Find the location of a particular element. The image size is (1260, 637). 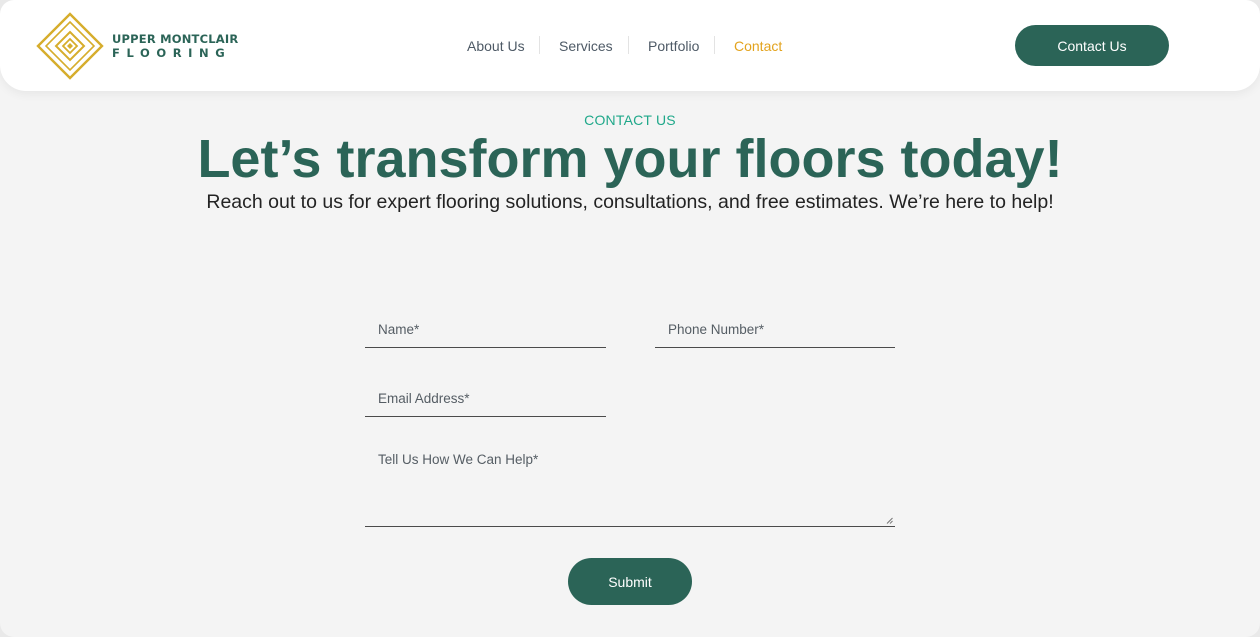

nav-item-services: Services is located at coordinates (586, 46).